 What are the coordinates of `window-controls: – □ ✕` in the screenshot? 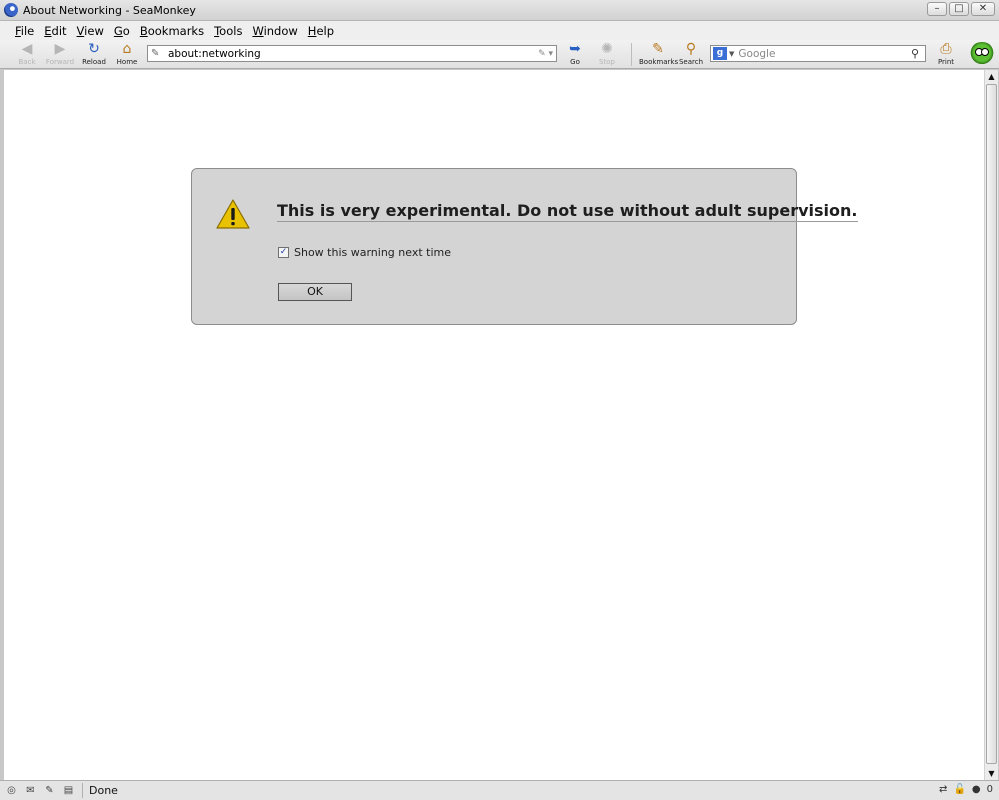 It's located at (961, 9).